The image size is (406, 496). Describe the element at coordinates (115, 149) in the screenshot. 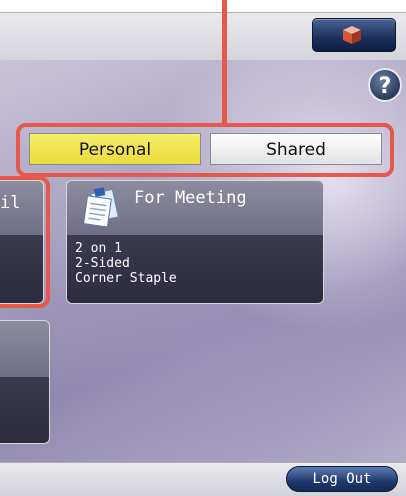

I see `tab-personal: Personal` at that location.